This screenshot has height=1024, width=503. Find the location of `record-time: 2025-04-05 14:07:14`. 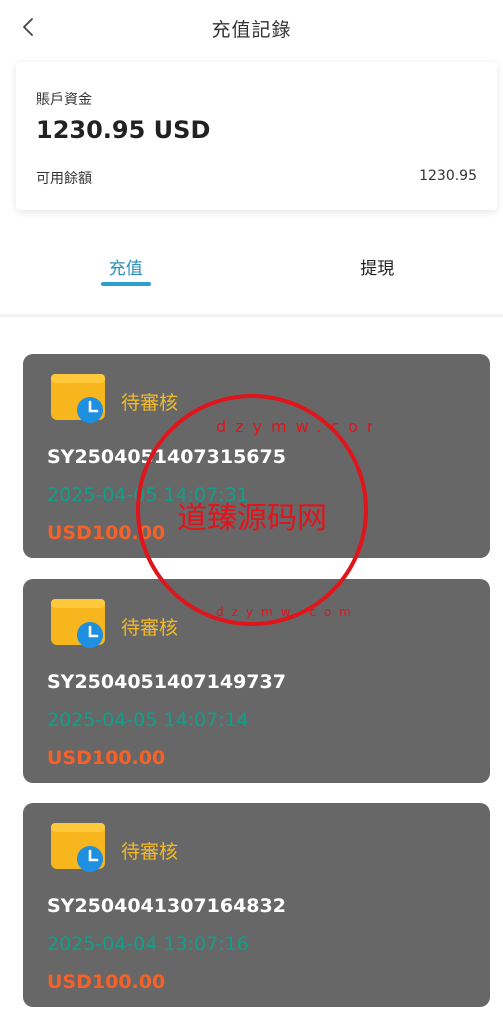

record-time: 2025-04-05 14:07:14 is located at coordinates (148, 720).